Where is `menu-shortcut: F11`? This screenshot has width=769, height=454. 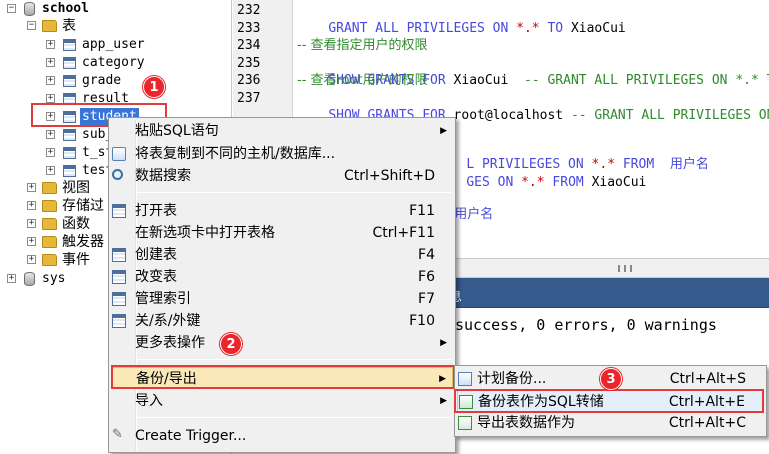
menu-shortcut: F11 is located at coordinates (422, 211).